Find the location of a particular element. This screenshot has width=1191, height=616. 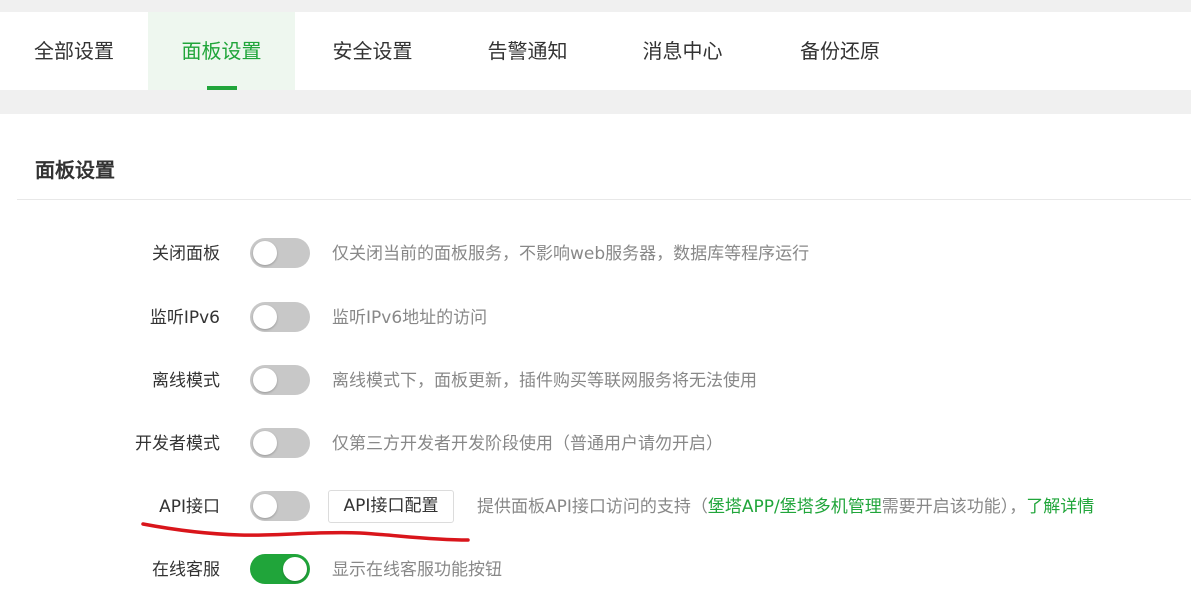

setting-row-online-service: 在线客服 显示在线客服功能按钮 is located at coordinates (595, 570).